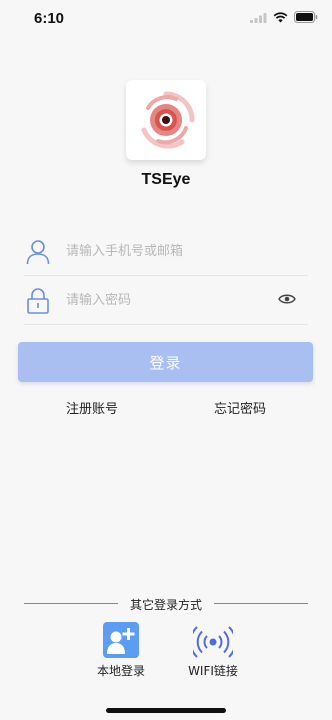 The width and height of the screenshot is (332, 720). I want to click on other-login-title: 其它登录方式, so click(165, 605).